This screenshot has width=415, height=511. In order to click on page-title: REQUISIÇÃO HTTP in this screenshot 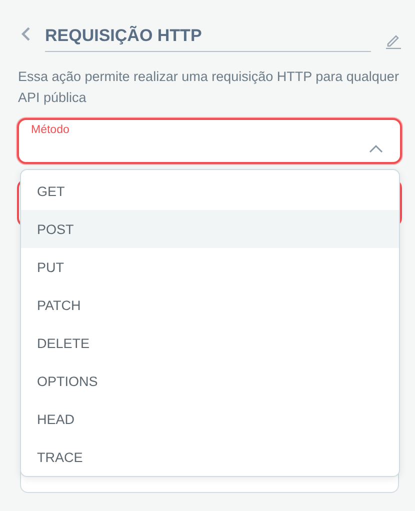, I will do `click(208, 39)`.